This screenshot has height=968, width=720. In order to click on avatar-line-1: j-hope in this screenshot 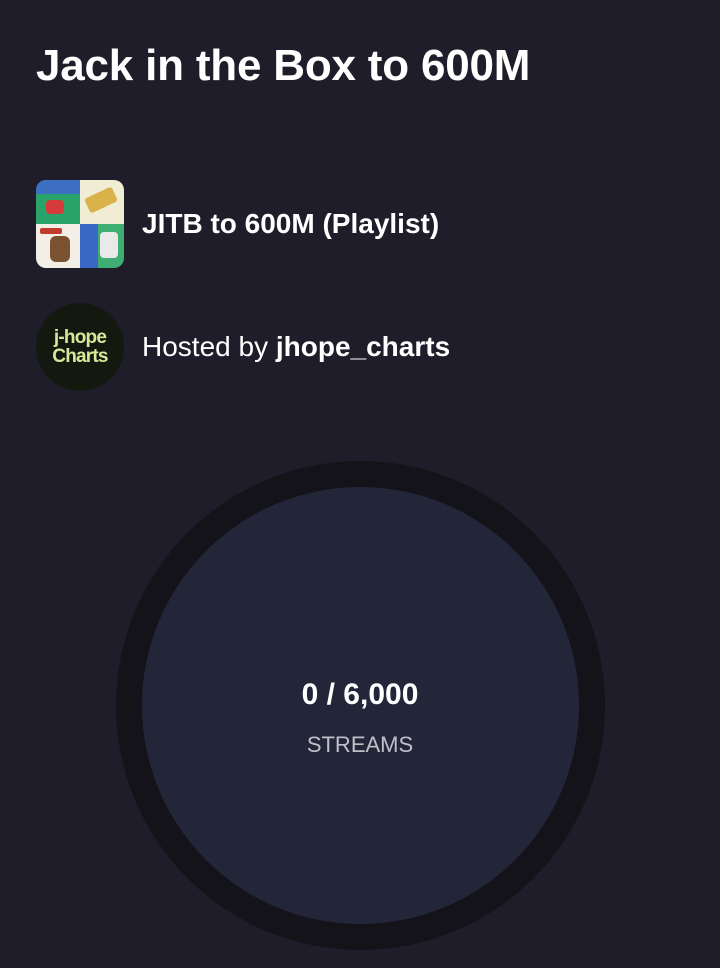, I will do `click(80, 337)`.